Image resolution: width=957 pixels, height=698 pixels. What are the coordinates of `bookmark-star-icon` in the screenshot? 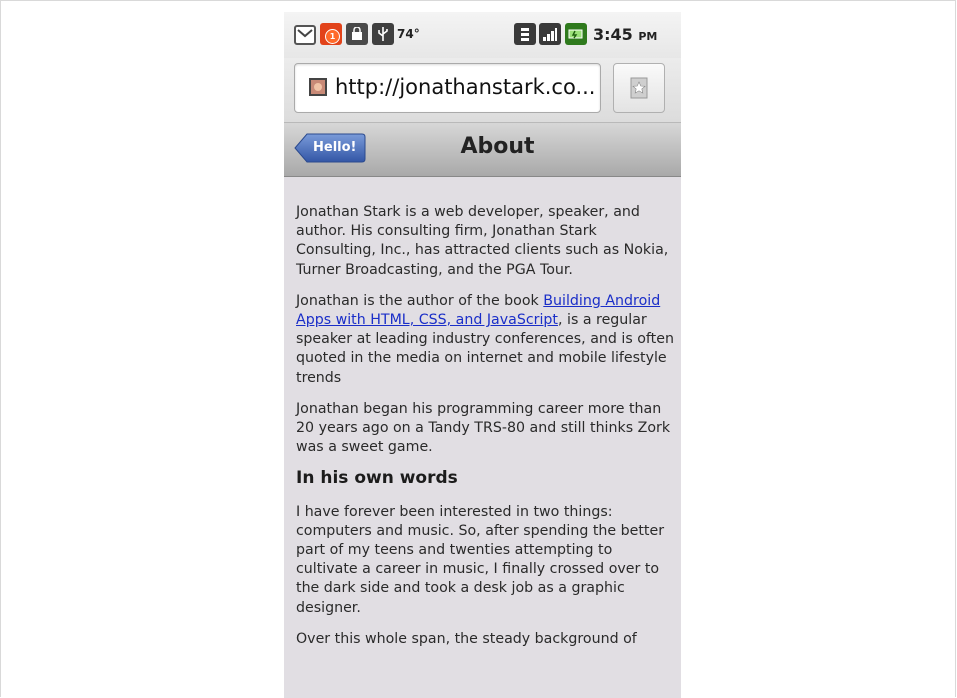 It's located at (639, 88).